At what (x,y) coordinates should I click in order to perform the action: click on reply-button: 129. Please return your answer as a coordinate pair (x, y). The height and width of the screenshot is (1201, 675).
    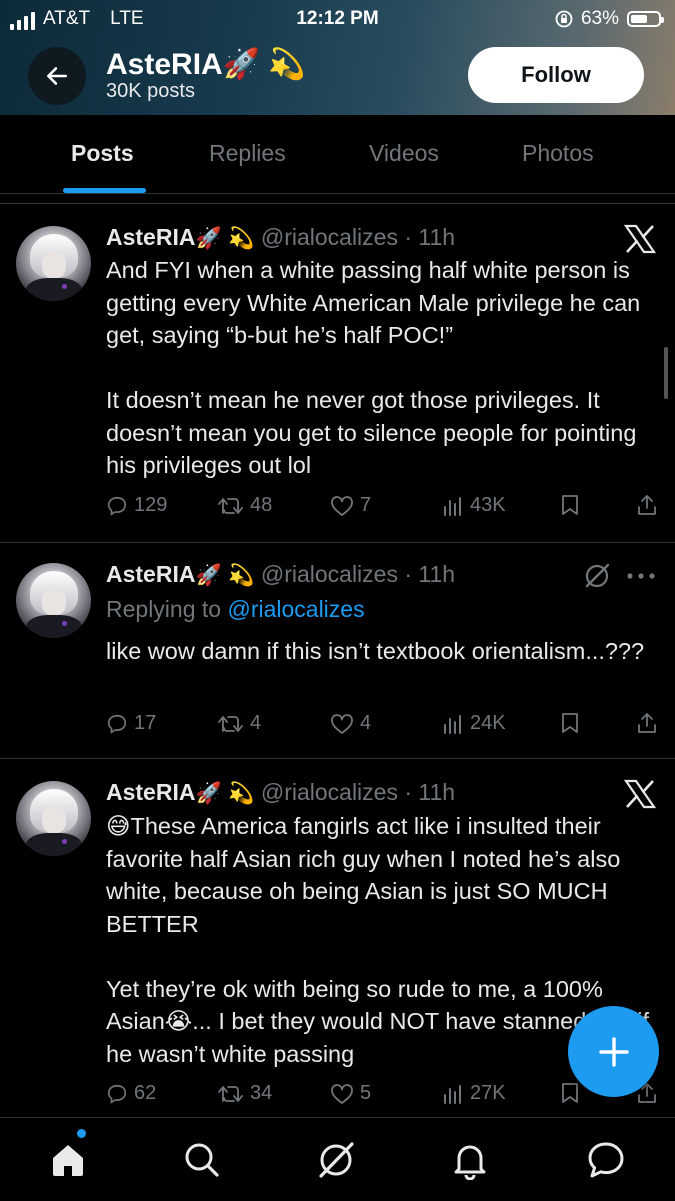
    Looking at the image, I should click on (136, 505).